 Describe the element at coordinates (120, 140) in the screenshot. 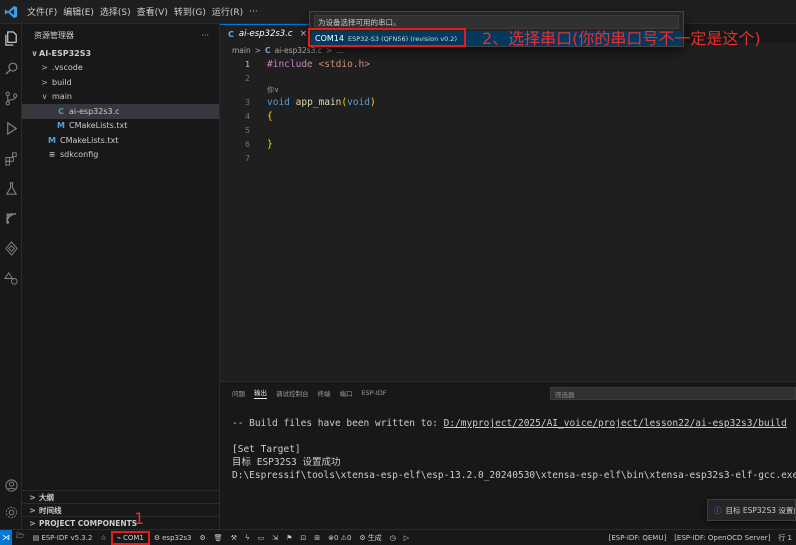

I see `tree-item-cmakelists-root: M CMakeLists.txt` at that location.